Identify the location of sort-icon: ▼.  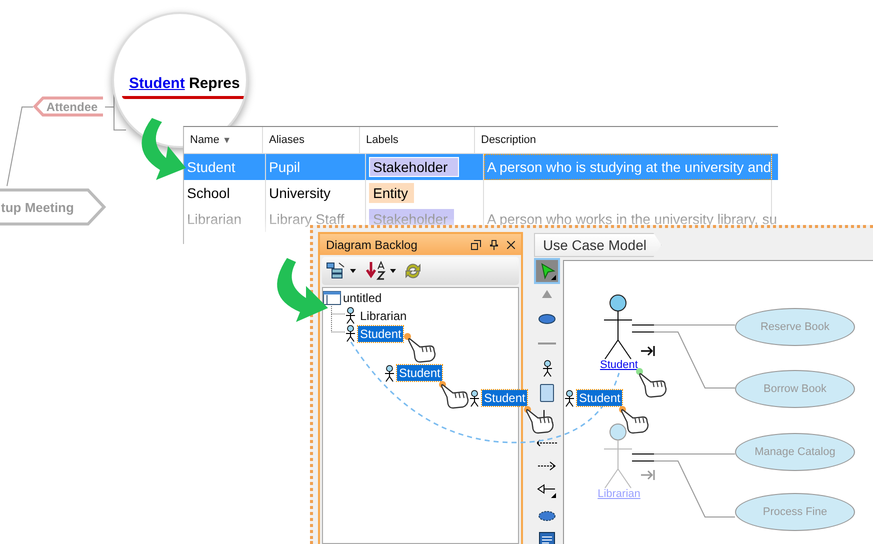
(227, 140).